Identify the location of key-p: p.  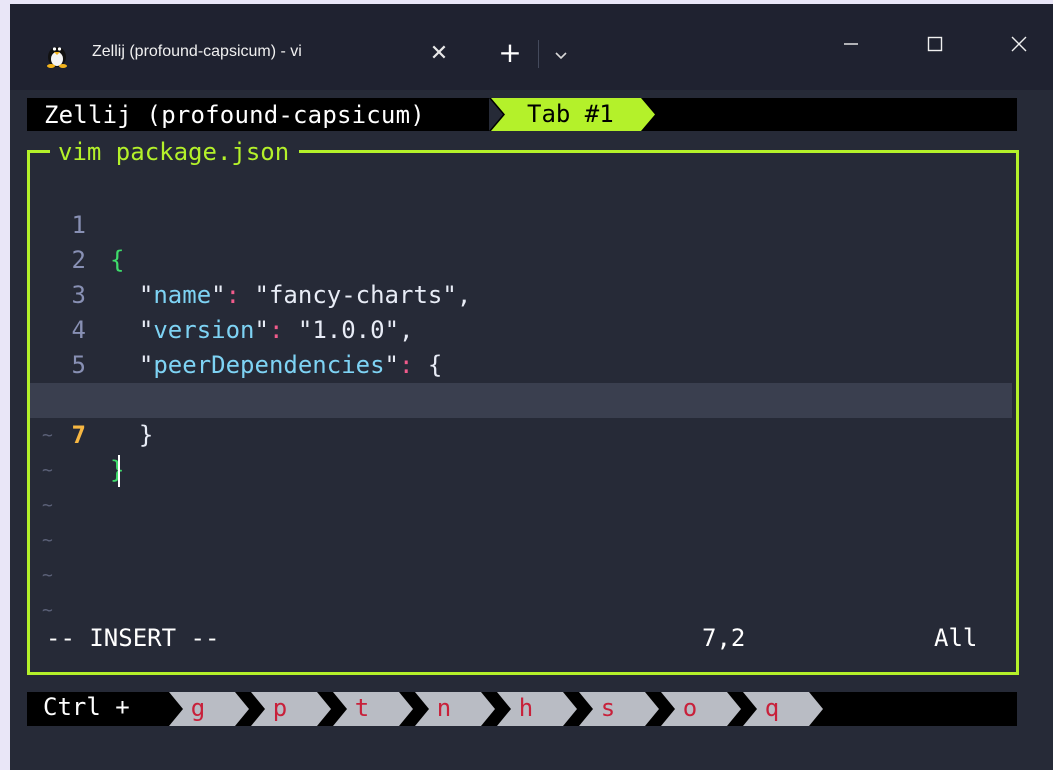
(280, 708).